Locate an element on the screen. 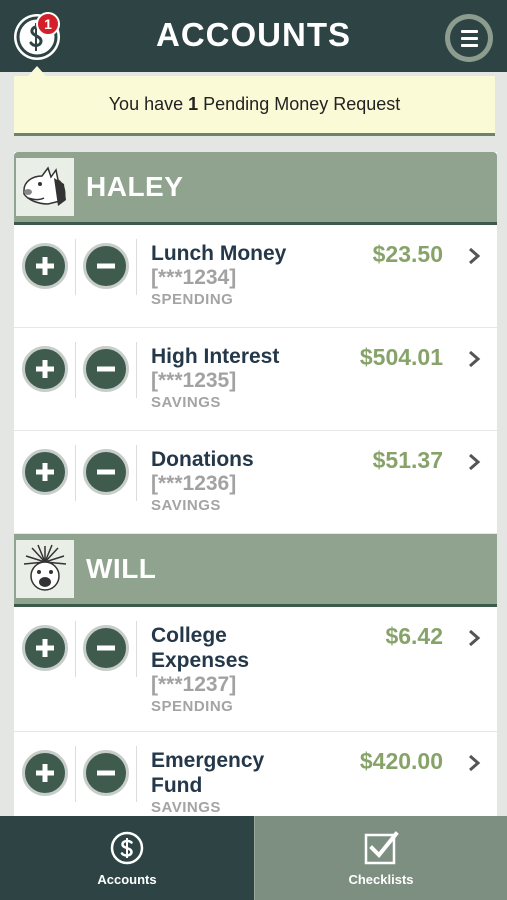  member-name: WILL is located at coordinates (121, 568).